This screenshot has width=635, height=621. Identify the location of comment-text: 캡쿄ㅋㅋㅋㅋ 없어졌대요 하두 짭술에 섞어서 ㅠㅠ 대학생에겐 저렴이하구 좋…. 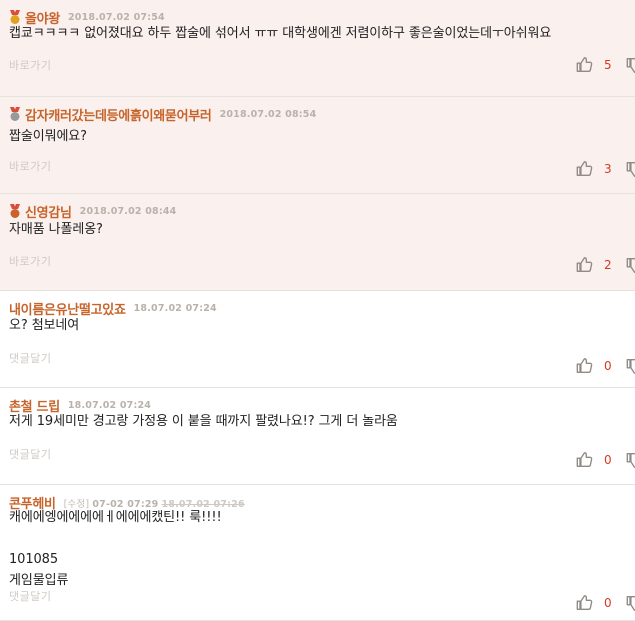
(280, 33).